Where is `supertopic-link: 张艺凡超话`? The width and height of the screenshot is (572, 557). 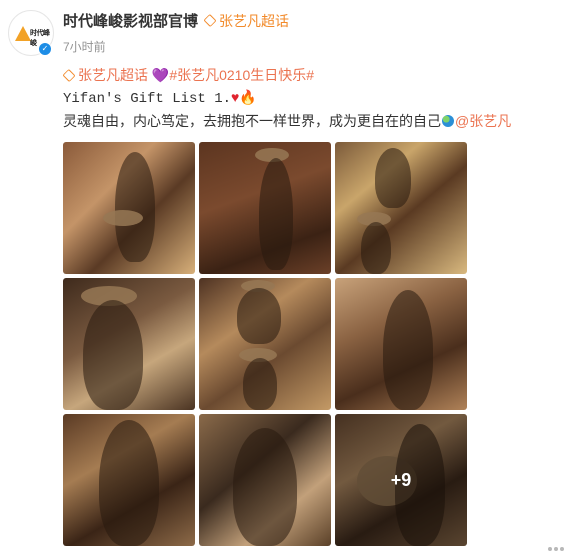 supertopic-link: 张艺凡超话 is located at coordinates (254, 21).